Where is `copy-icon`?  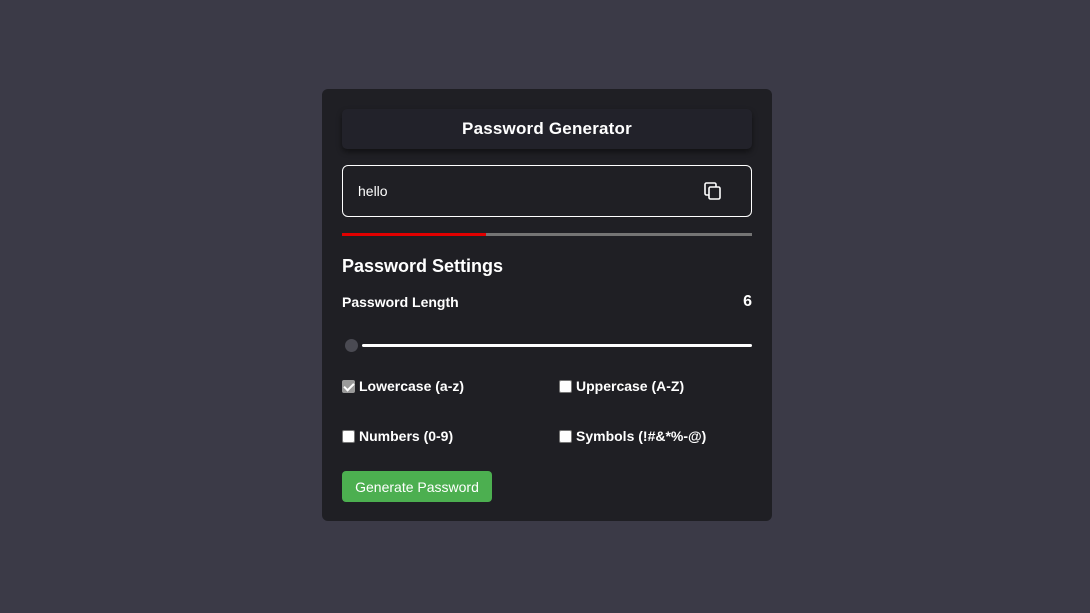
copy-icon is located at coordinates (713, 191).